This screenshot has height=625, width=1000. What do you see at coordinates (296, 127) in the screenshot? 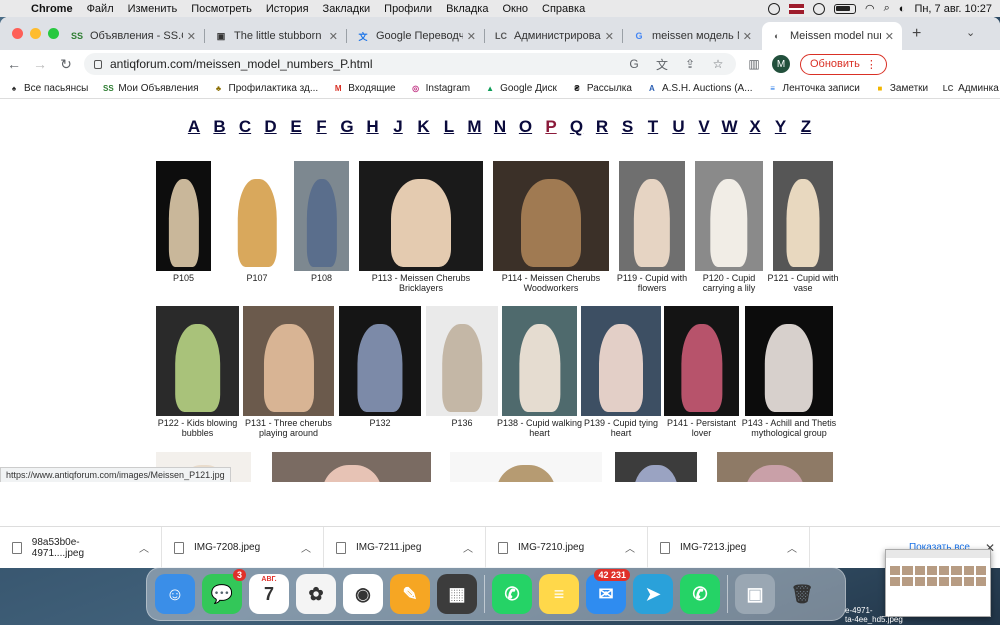
I see `letter-link-e: E` at bounding box center [296, 127].